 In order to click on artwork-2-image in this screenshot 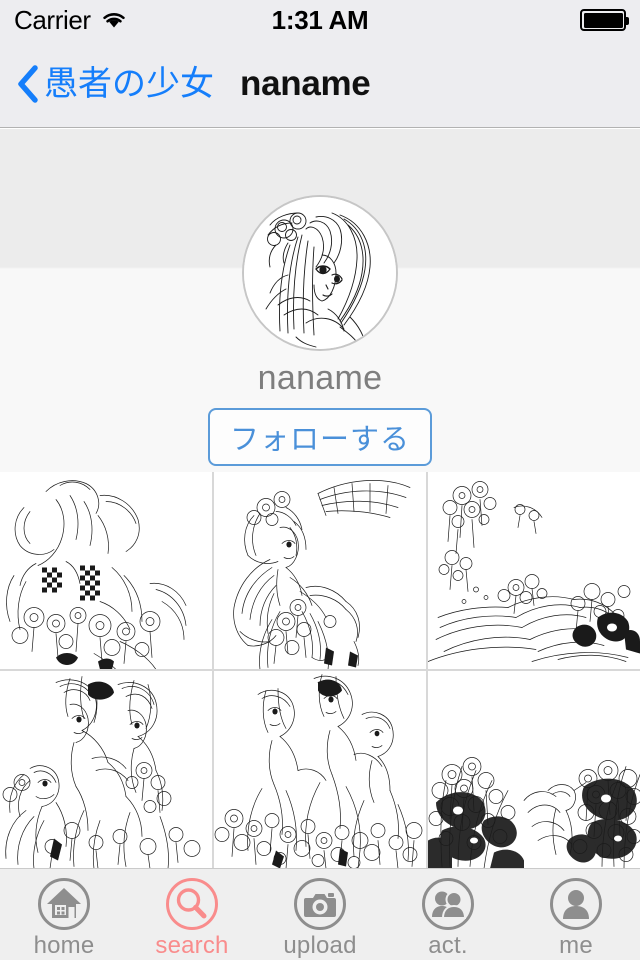, I will do `click(320, 570)`.